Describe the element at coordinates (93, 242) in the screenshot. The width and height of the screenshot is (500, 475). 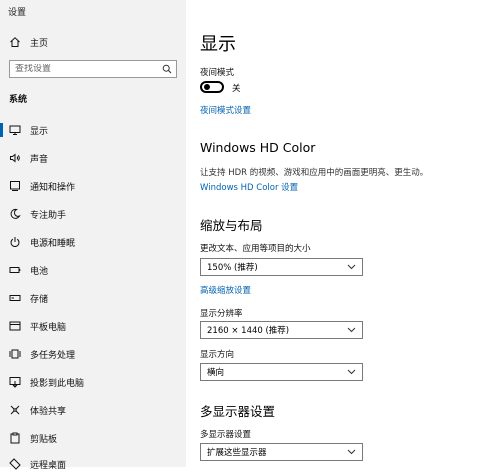
I see `sidebar-item-power-sleep: 电源和睡眠` at that location.